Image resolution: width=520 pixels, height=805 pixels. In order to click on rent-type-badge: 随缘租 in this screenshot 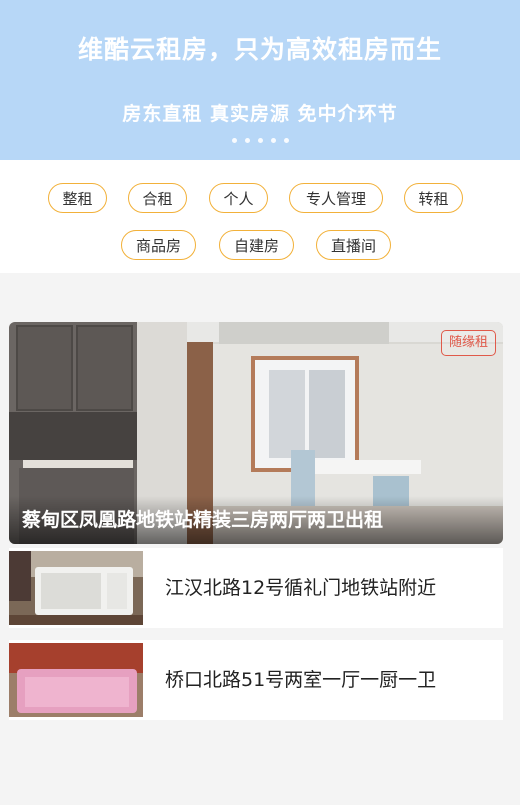, I will do `click(468, 343)`.